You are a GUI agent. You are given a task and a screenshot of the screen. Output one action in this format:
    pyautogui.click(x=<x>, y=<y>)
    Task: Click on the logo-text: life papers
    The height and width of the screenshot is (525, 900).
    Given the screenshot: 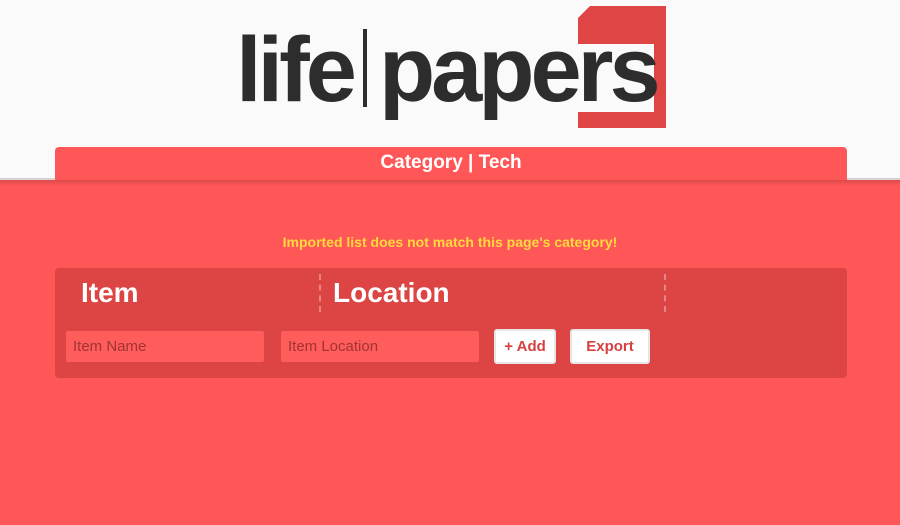 What is the action you would take?
    pyautogui.click(x=448, y=70)
    